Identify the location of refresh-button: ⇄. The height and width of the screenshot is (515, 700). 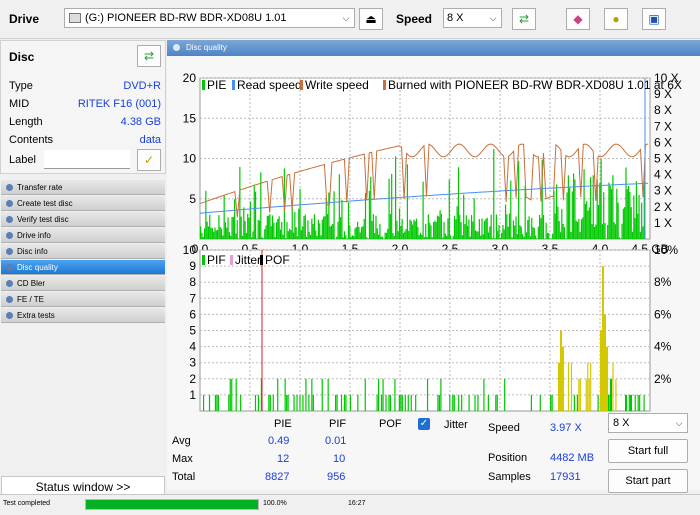
(524, 19).